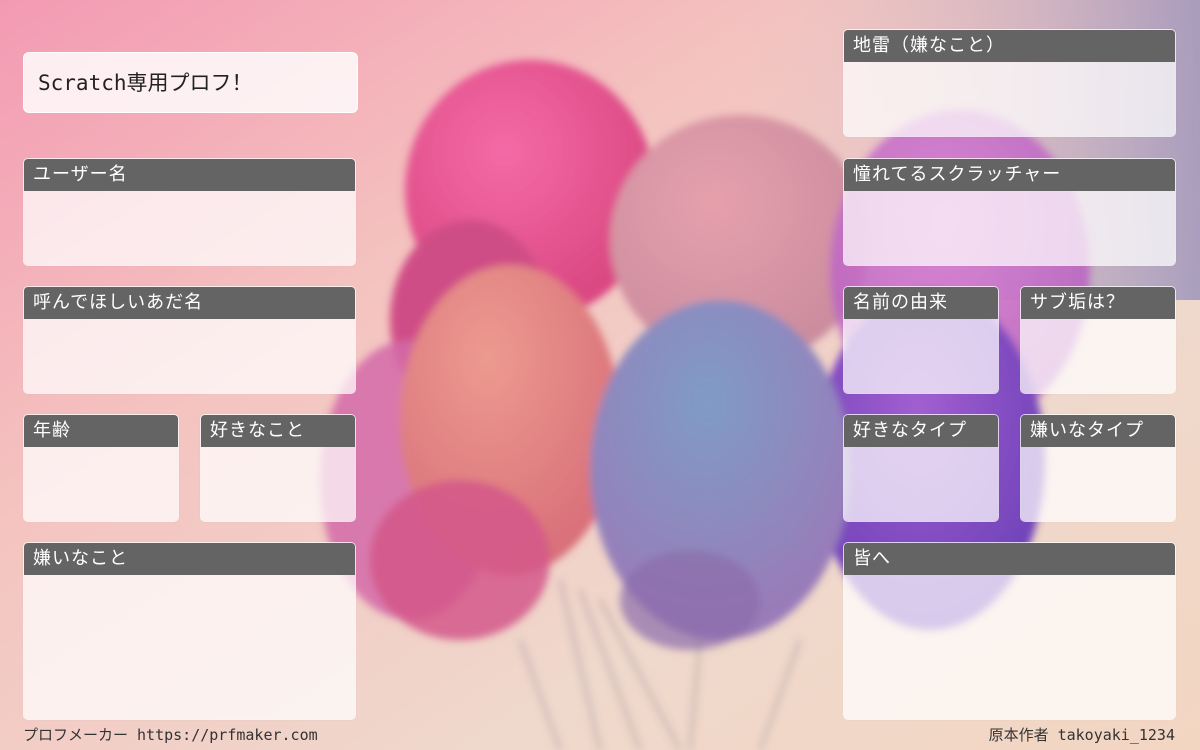 Image resolution: width=1200 pixels, height=750 pixels. What do you see at coordinates (189, 175) in the screenshot?
I see `field-label: ユーザー名` at bounding box center [189, 175].